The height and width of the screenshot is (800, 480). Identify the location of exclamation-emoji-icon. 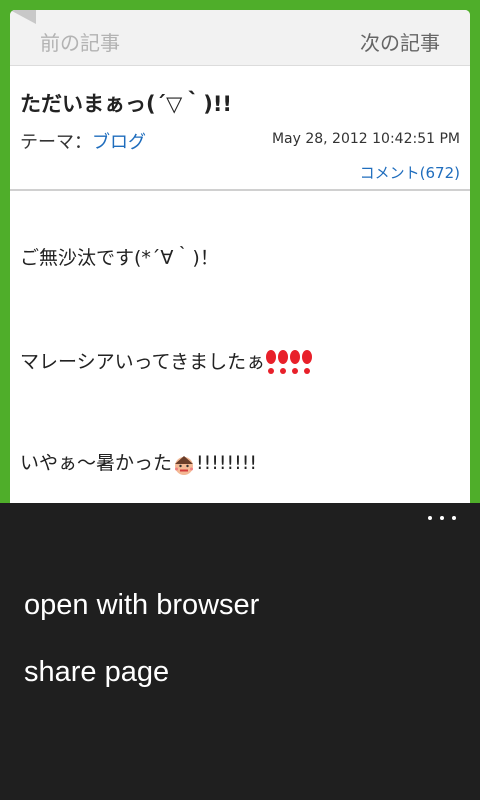
(289, 361).